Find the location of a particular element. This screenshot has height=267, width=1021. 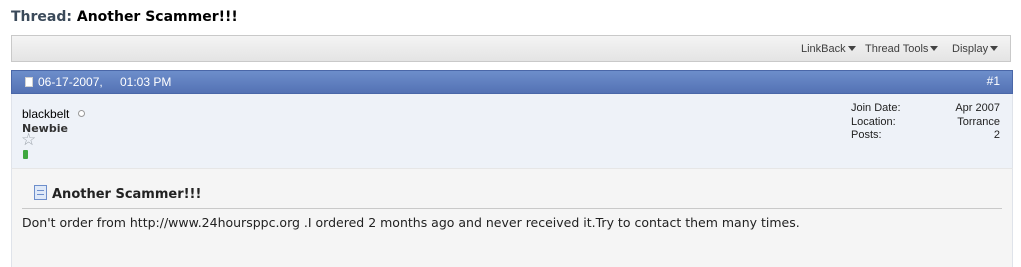

post-number-link: #1 is located at coordinates (993, 81).